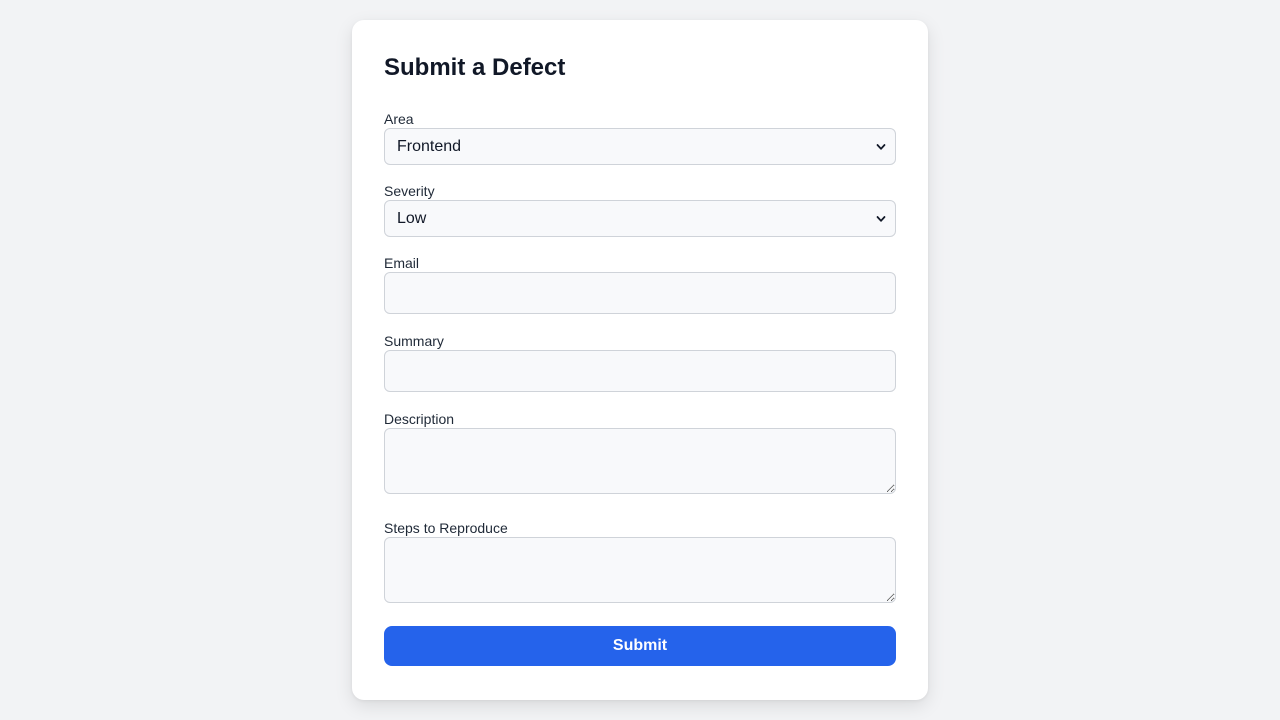 The width and height of the screenshot is (1280, 720). I want to click on summary-field-group: Summary, so click(640, 362).